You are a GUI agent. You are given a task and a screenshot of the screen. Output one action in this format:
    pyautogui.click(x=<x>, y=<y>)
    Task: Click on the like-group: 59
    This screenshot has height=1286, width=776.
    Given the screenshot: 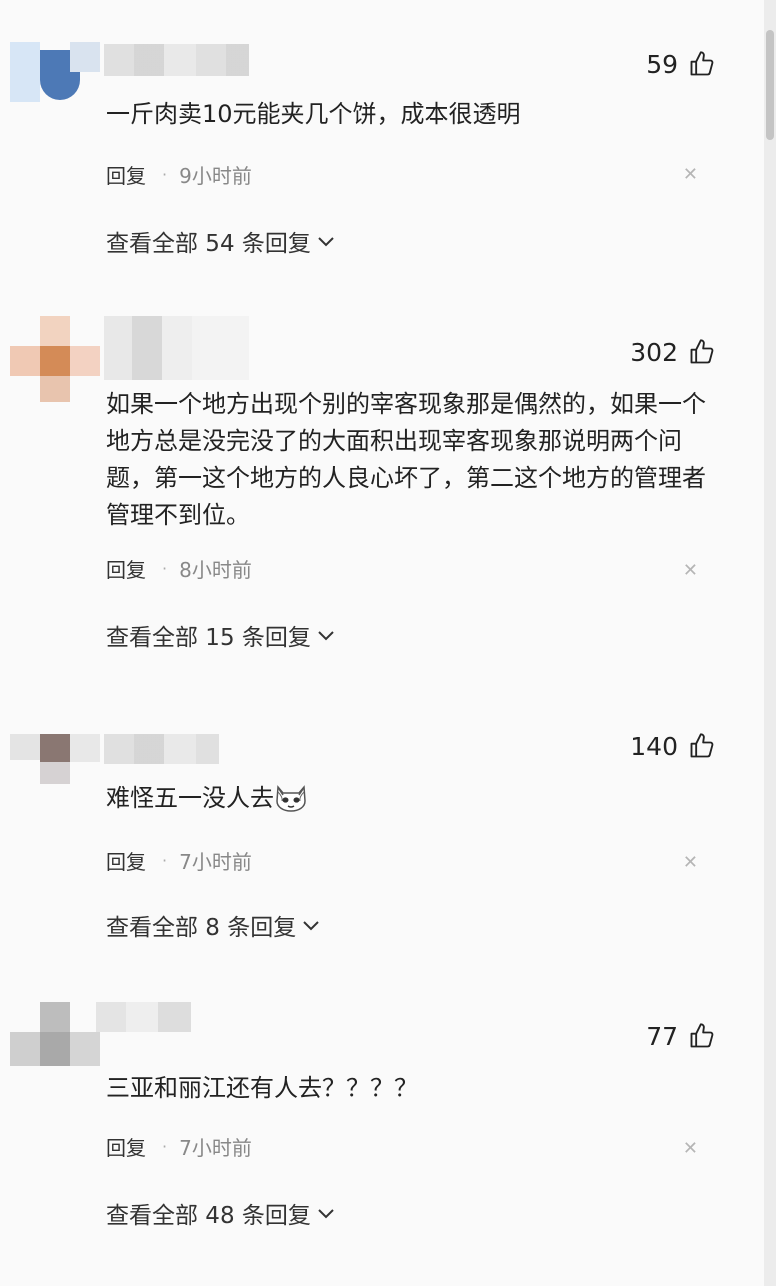 What is the action you would take?
    pyautogui.click(x=681, y=64)
    